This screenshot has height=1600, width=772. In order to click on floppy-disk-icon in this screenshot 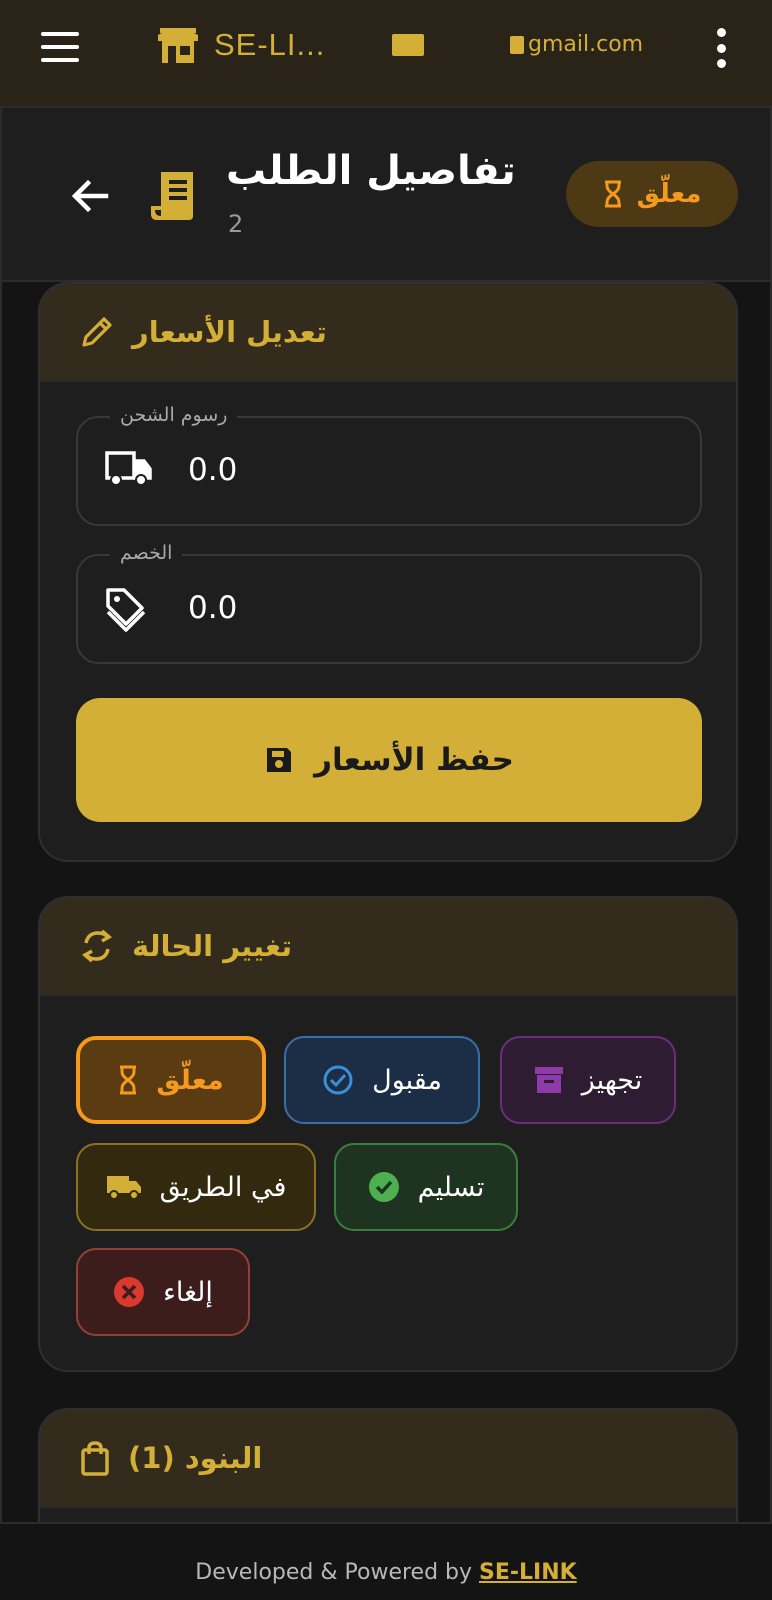, I will do `click(279, 760)`.